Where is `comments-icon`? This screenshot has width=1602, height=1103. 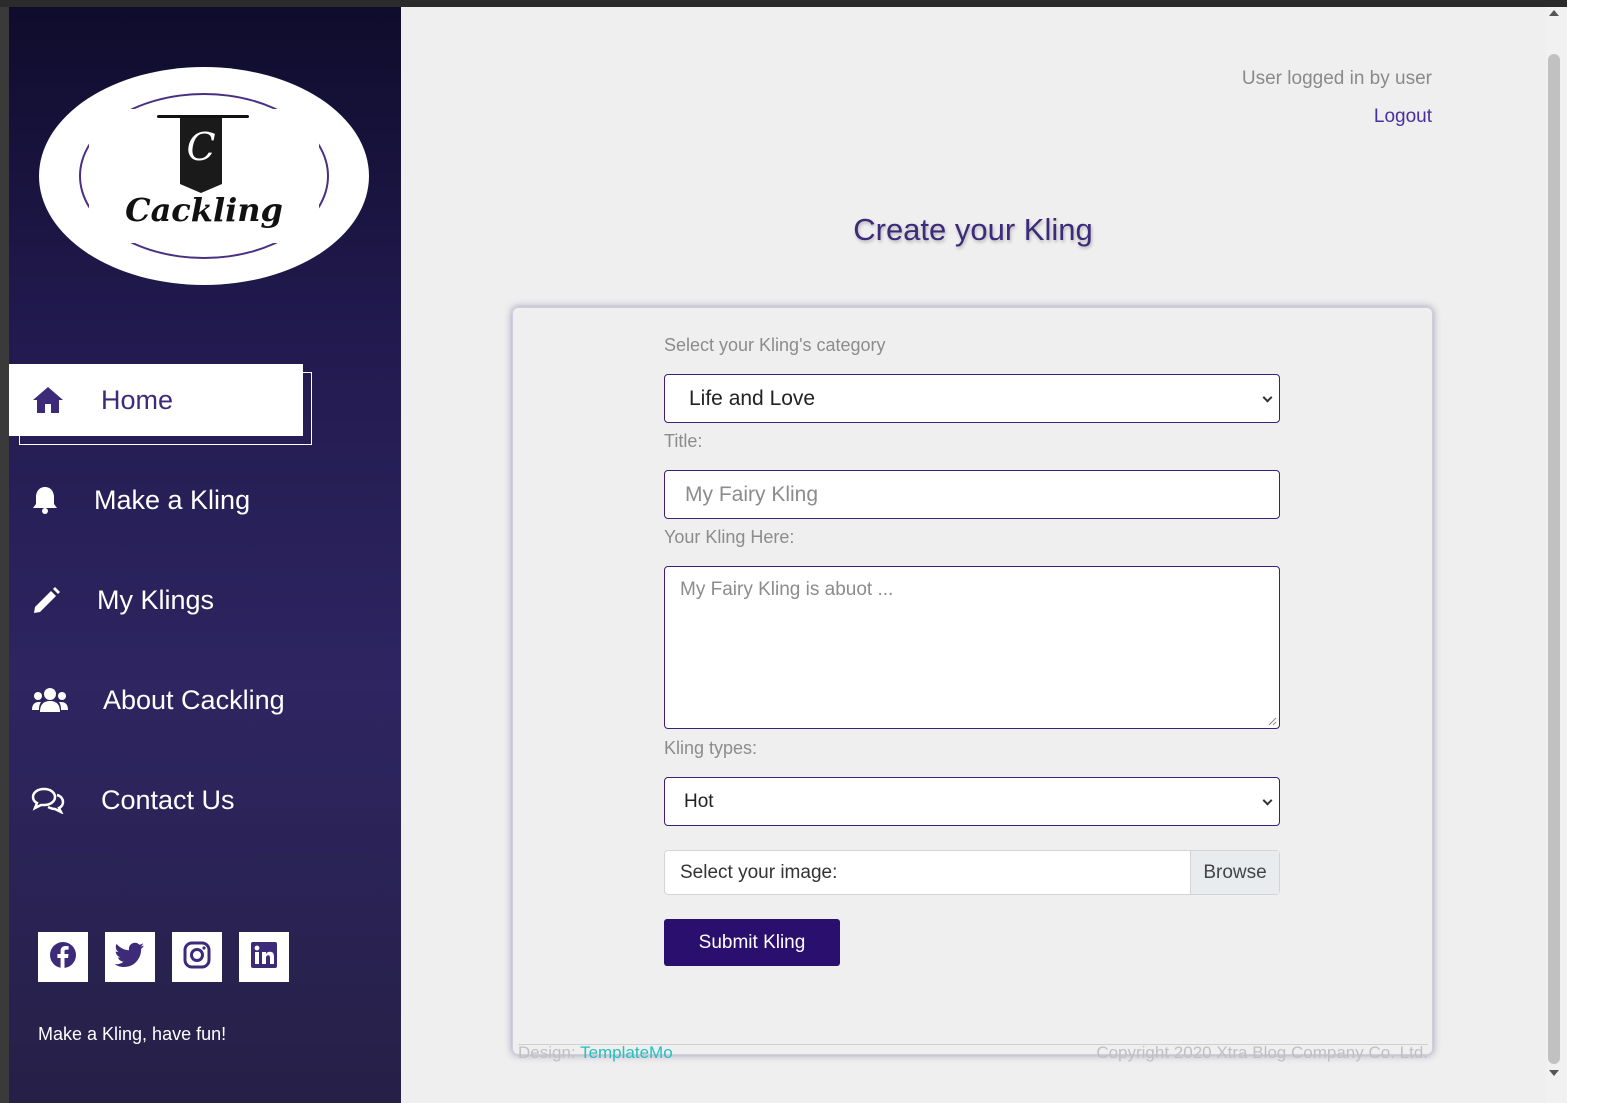 comments-icon is located at coordinates (48, 800).